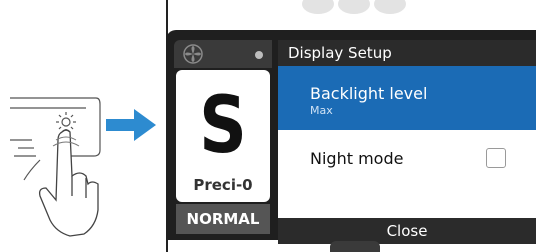 The image size is (536, 252). Describe the element at coordinates (259, 55) in the screenshot. I see `status-dot-icon` at that location.